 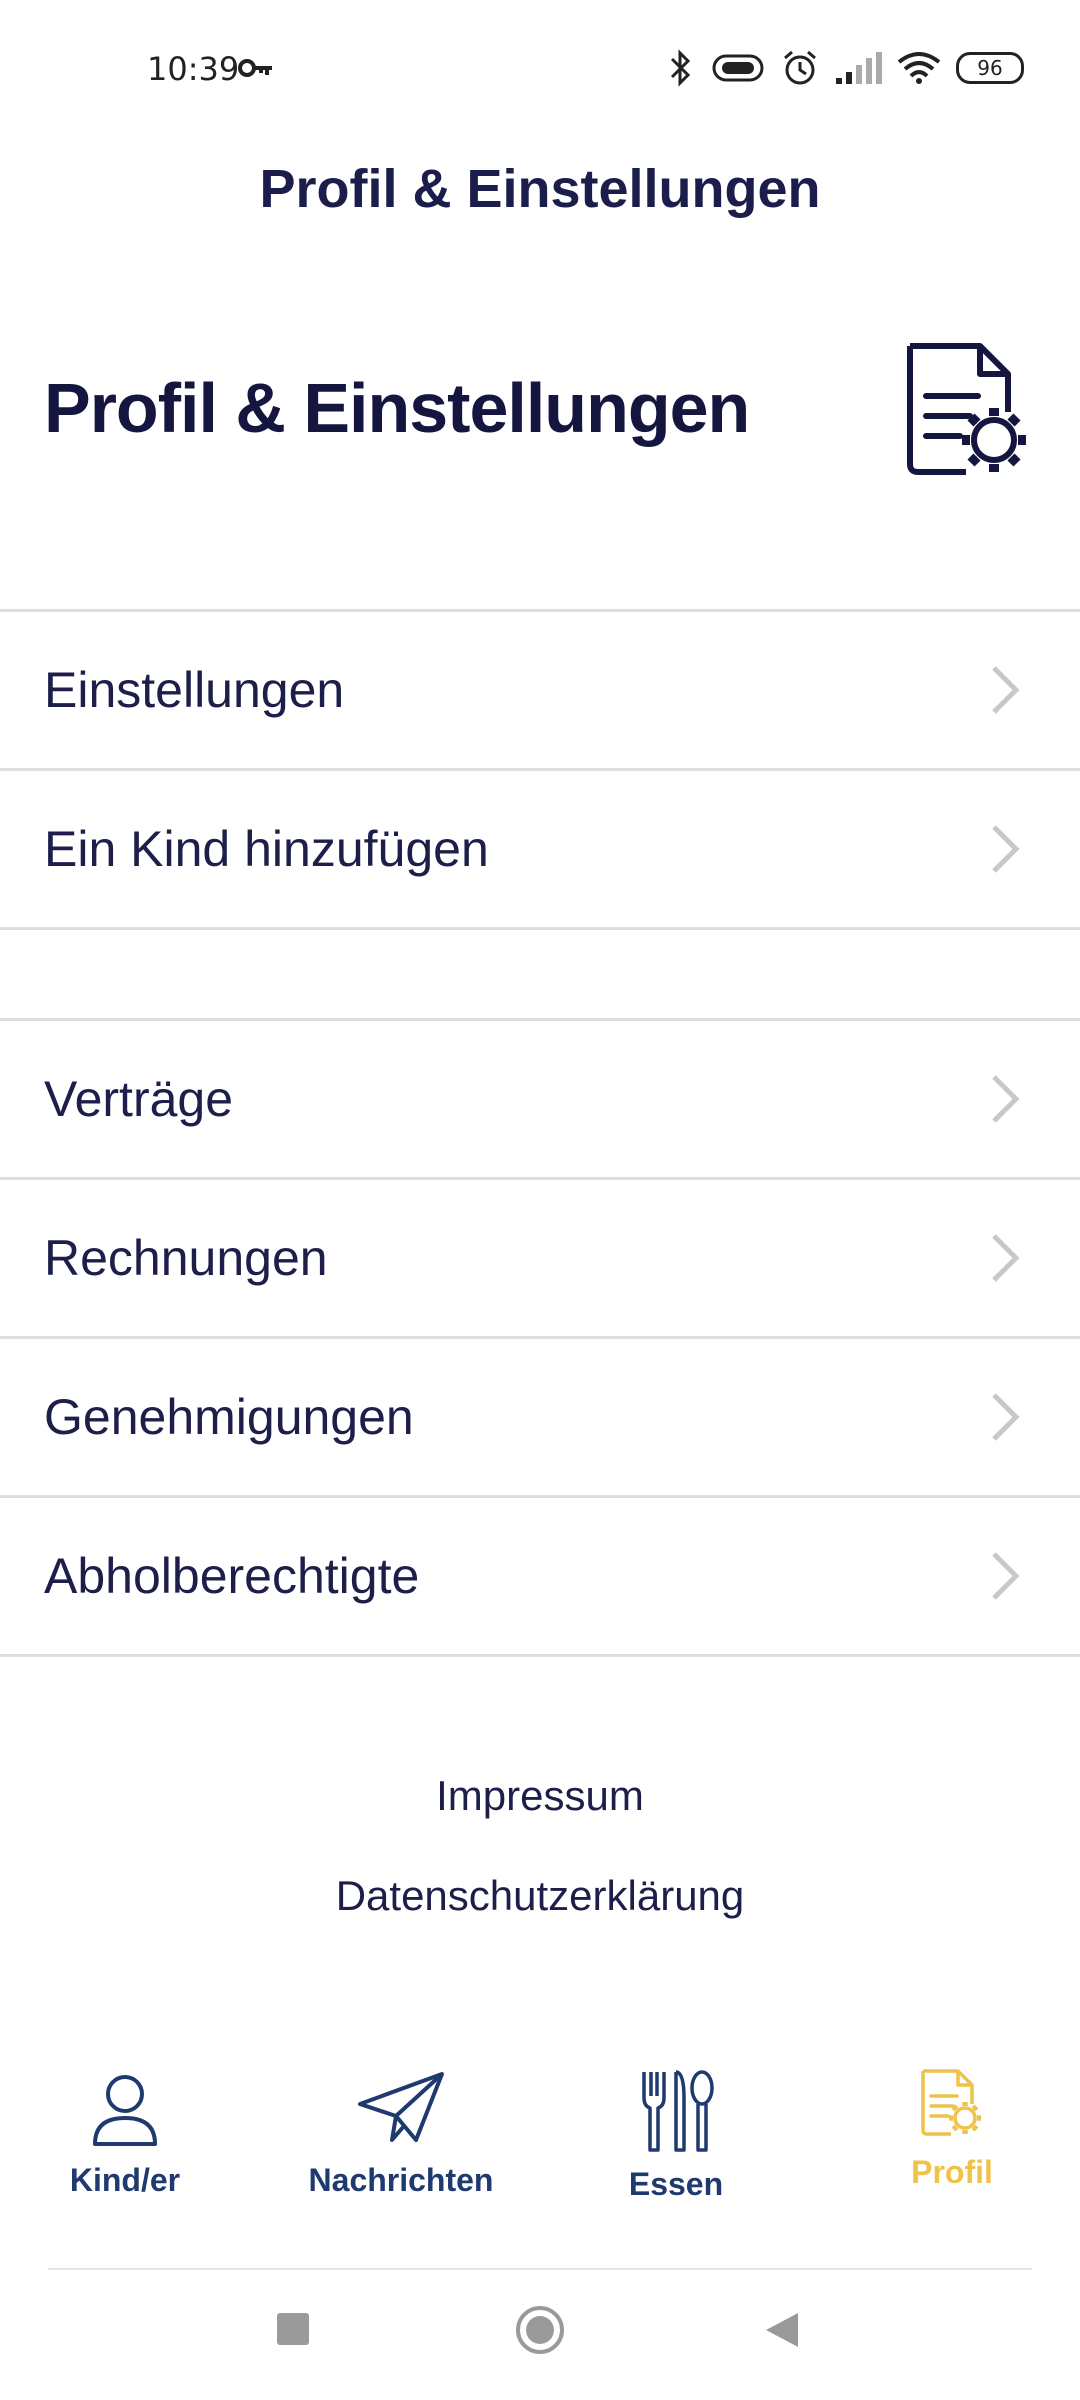 What do you see at coordinates (540, 691) in the screenshot?
I see `menu-item-einstellungen: Einstellungen` at bounding box center [540, 691].